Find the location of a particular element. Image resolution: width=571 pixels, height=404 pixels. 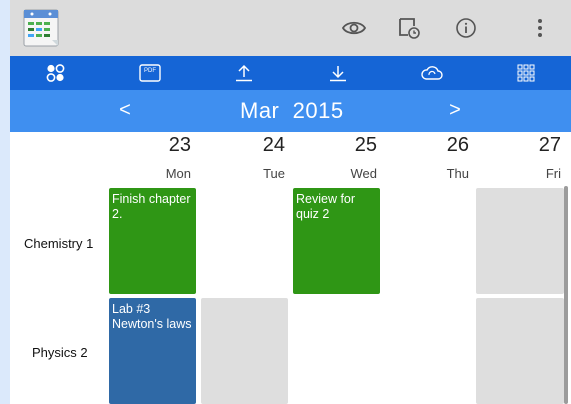

day-header-fri: 27 Fri is located at coordinates (520, 158).